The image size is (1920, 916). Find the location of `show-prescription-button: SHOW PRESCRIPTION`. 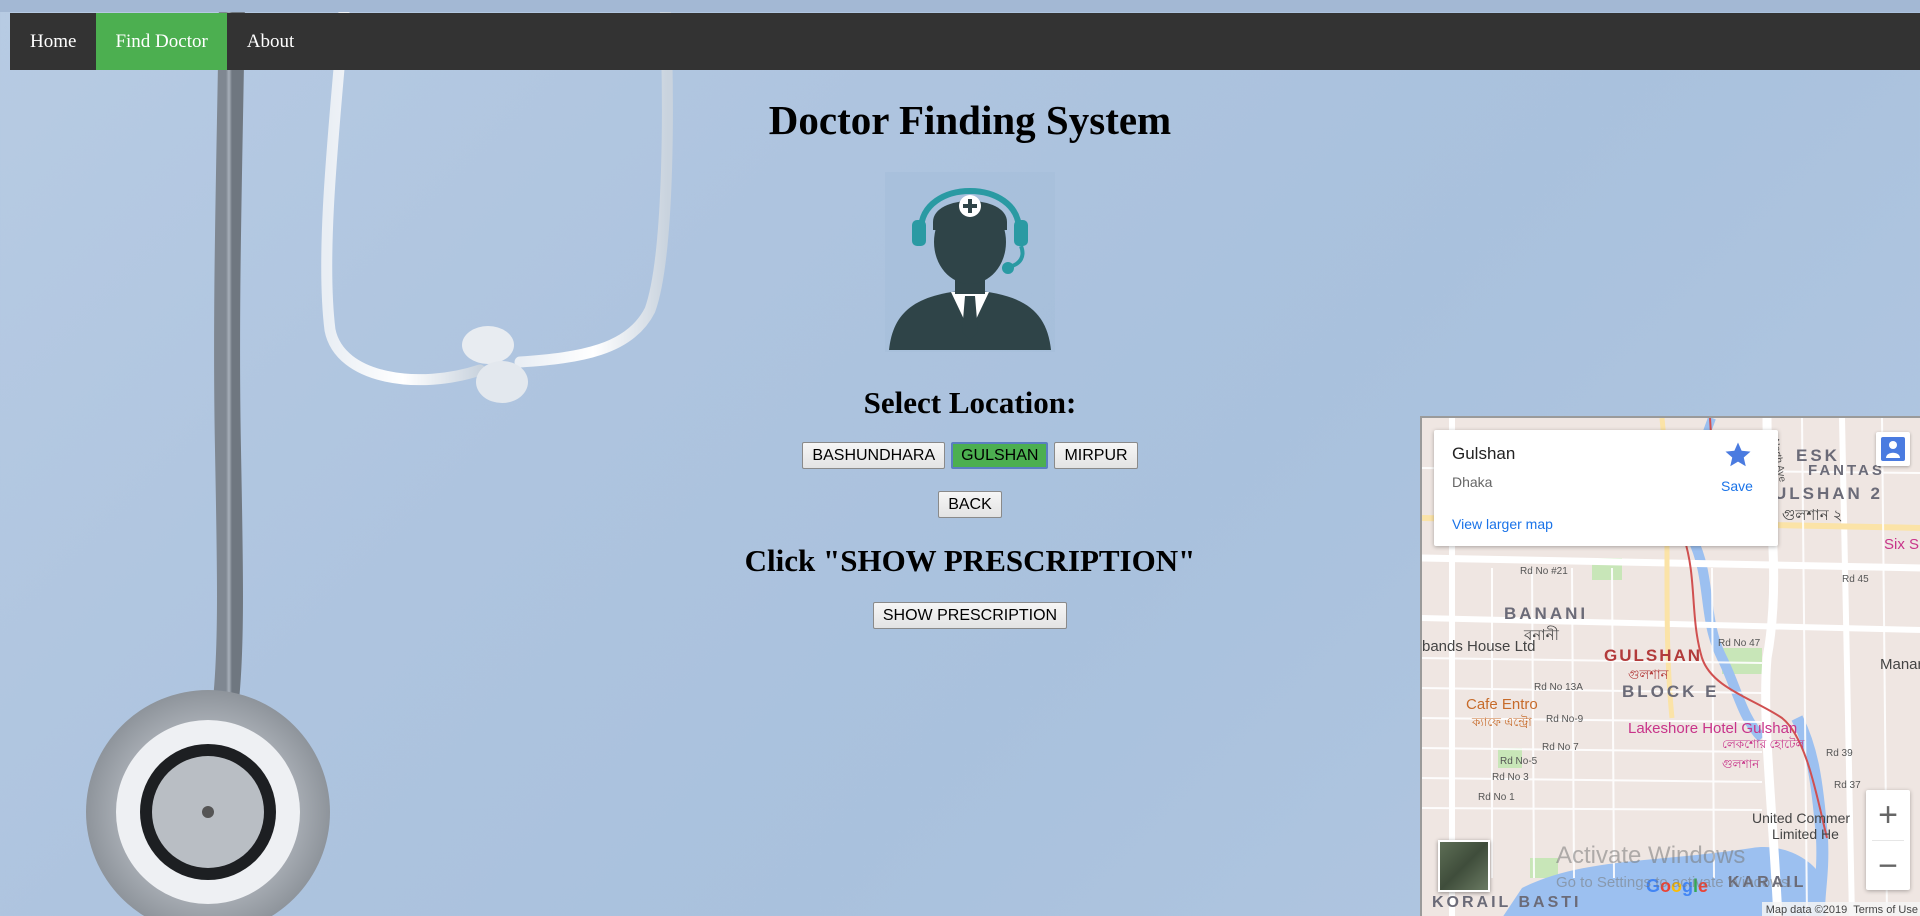

show-prescription-button: SHOW PRESCRIPTION is located at coordinates (970, 615).